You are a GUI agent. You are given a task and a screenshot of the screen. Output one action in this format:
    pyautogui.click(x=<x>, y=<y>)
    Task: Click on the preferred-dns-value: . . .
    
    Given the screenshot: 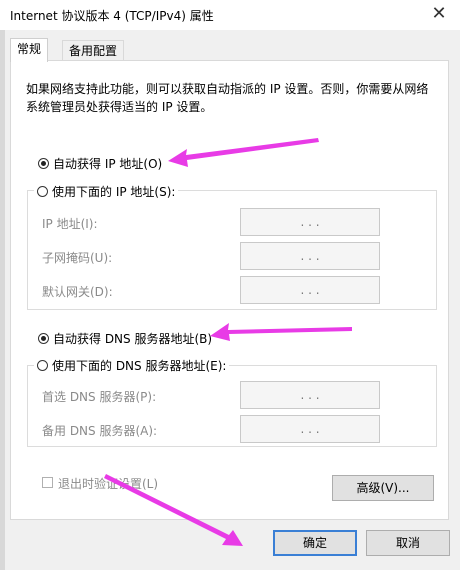 What is the action you would take?
    pyautogui.click(x=310, y=395)
    